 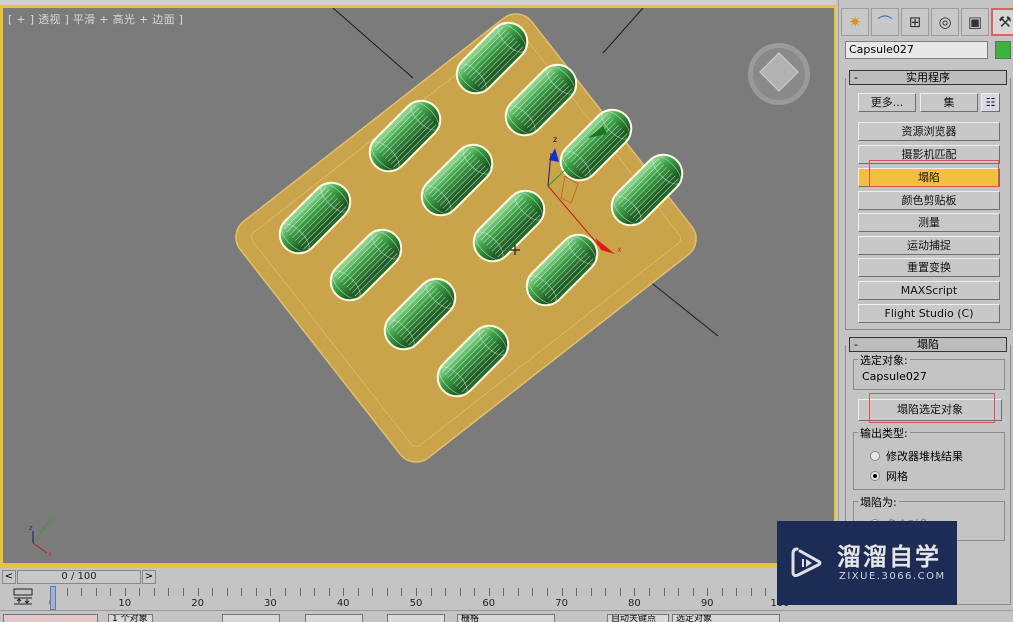 I want to click on tab-hierarchy: ⊞, so click(x=915, y=22).